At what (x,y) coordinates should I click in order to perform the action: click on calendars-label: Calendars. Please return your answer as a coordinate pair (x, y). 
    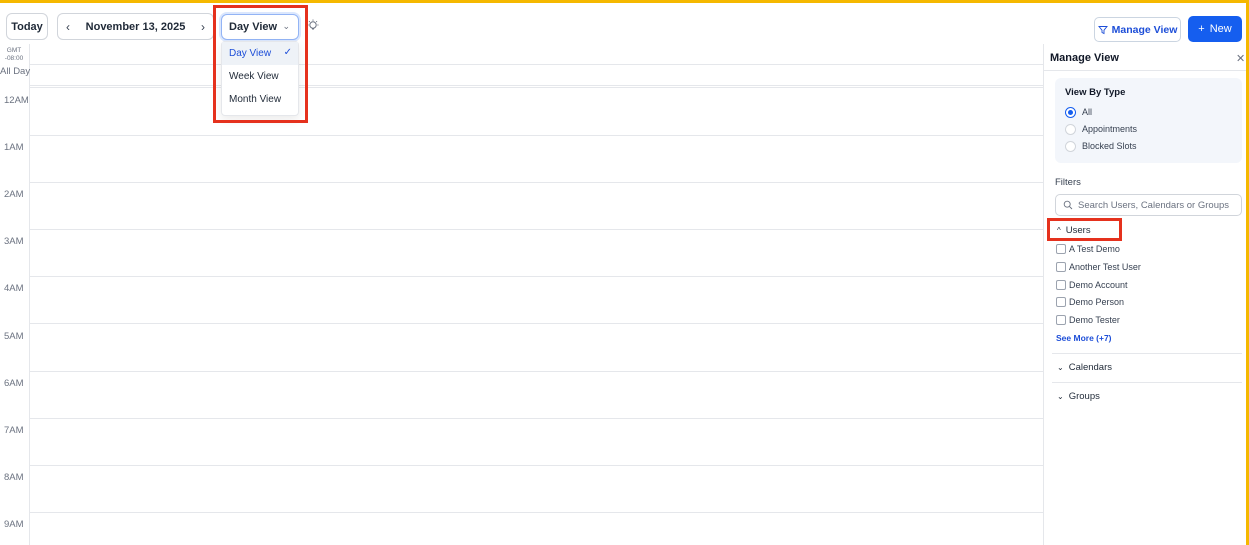
    Looking at the image, I should click on (1090, 367).